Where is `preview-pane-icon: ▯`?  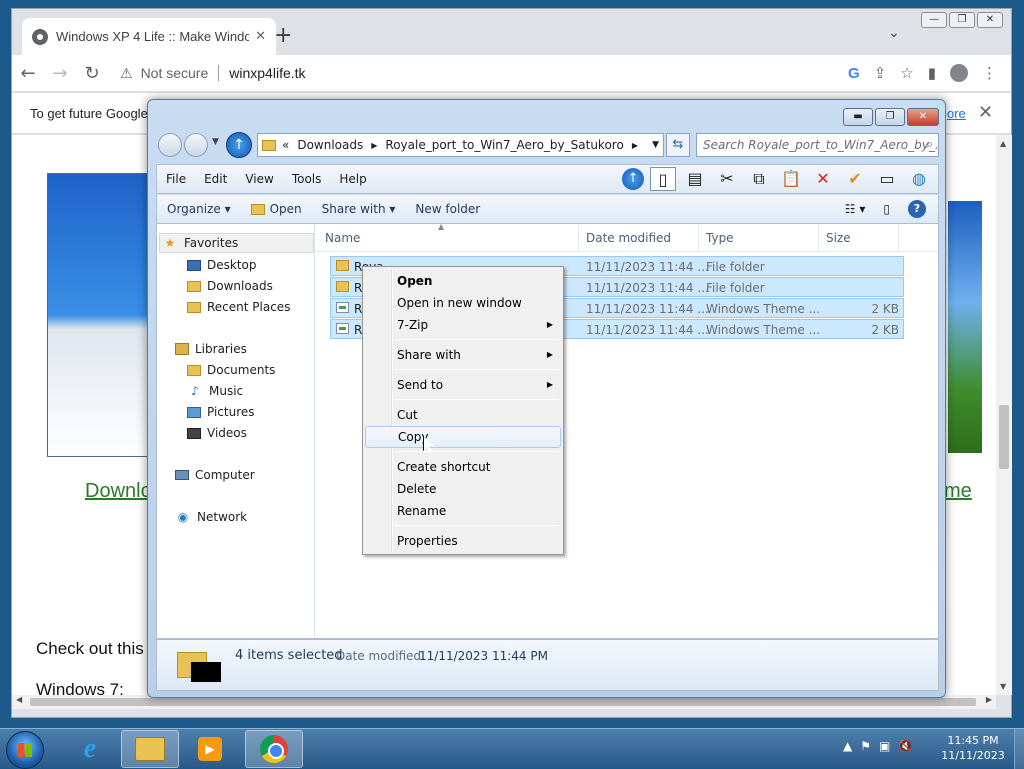 preview-pane-icon: ▯ is located at coordinates (886, 209).